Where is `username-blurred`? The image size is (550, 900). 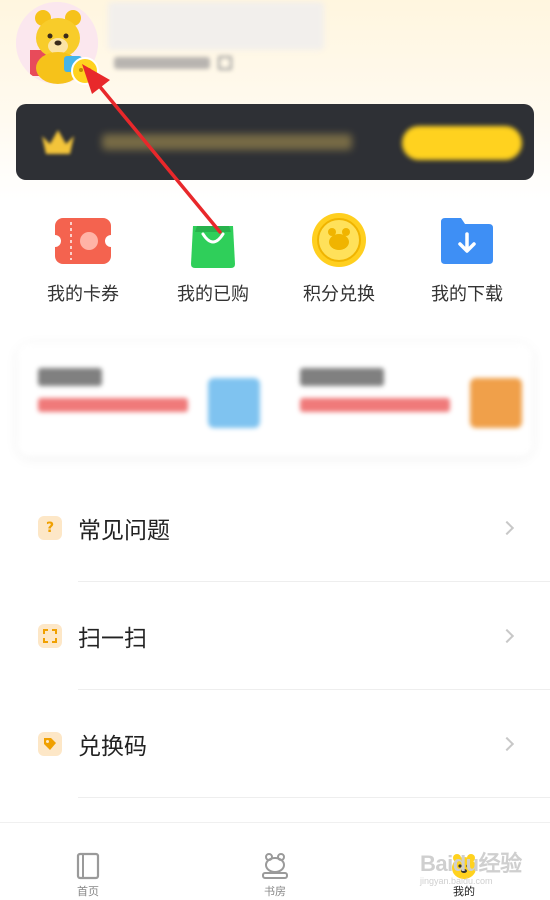 username-blurred is located at coordinates (216, 26).